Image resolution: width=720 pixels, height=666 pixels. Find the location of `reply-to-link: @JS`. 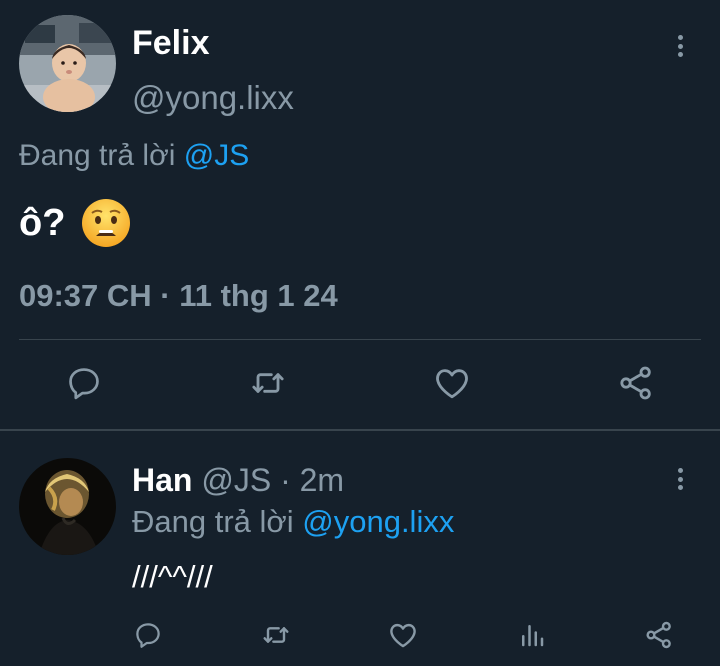

reply-to-link: @JS is located at coordinates (216, 155).